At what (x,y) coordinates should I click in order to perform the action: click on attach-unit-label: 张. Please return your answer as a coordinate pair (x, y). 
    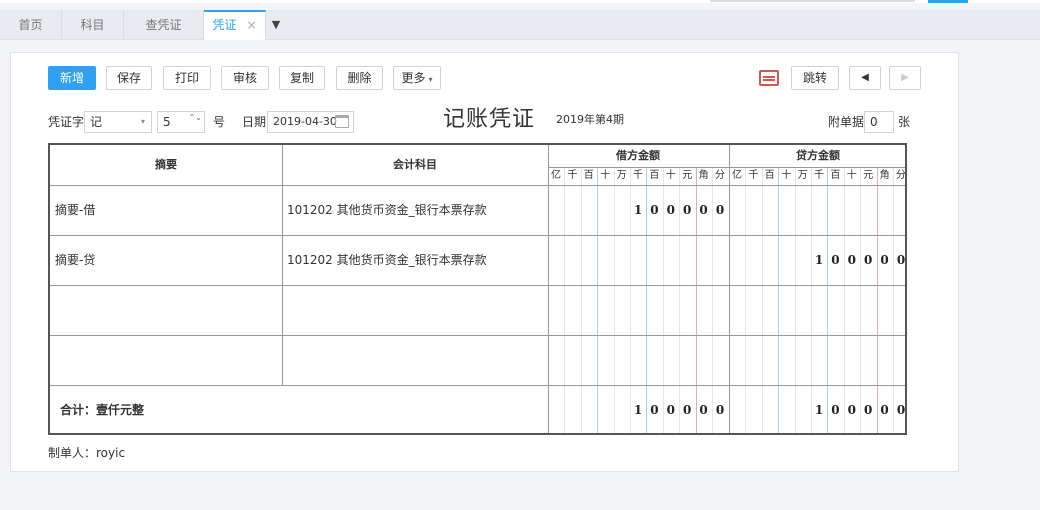
    Looking at the image, I should click on (904, 122).